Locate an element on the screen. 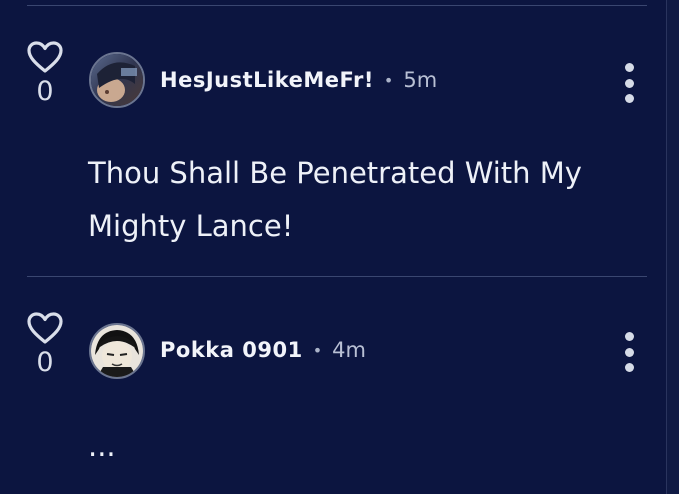 This screenshot has width=679, height=494. scroll-edge is located at coordinates (672, 247).